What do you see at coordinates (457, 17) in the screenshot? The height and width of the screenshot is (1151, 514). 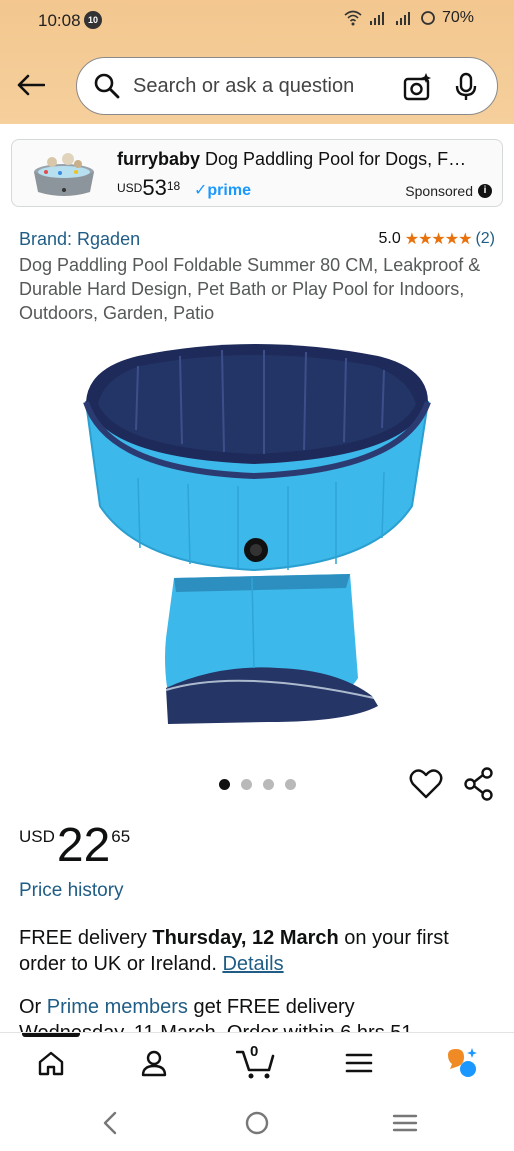 I see `battery-percent: 70%` at bounding box center [457, 17].